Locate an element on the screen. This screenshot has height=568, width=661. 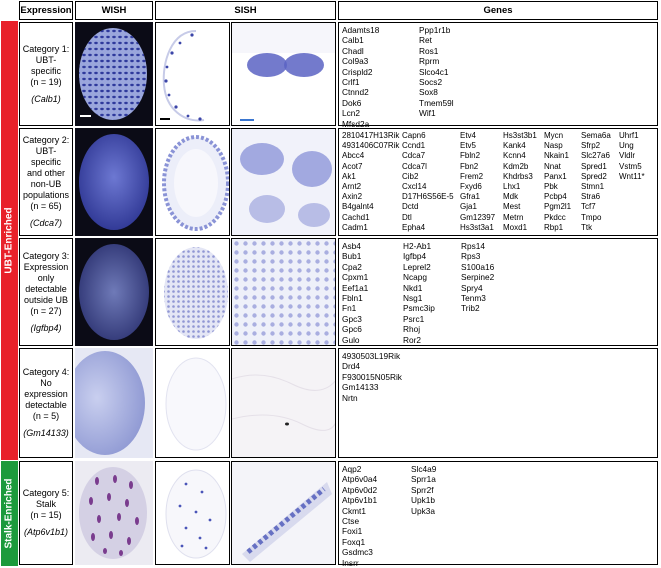
gene-name: Gsdmc3 is located at coordinates (357, 552).